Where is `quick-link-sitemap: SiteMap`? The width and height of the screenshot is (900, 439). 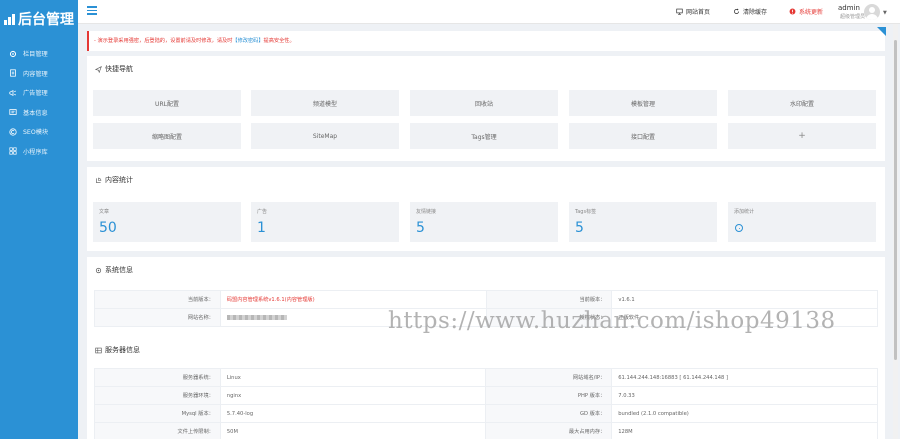 quick-link-sitemap: SiteMap is located at coordinates (325, 136).